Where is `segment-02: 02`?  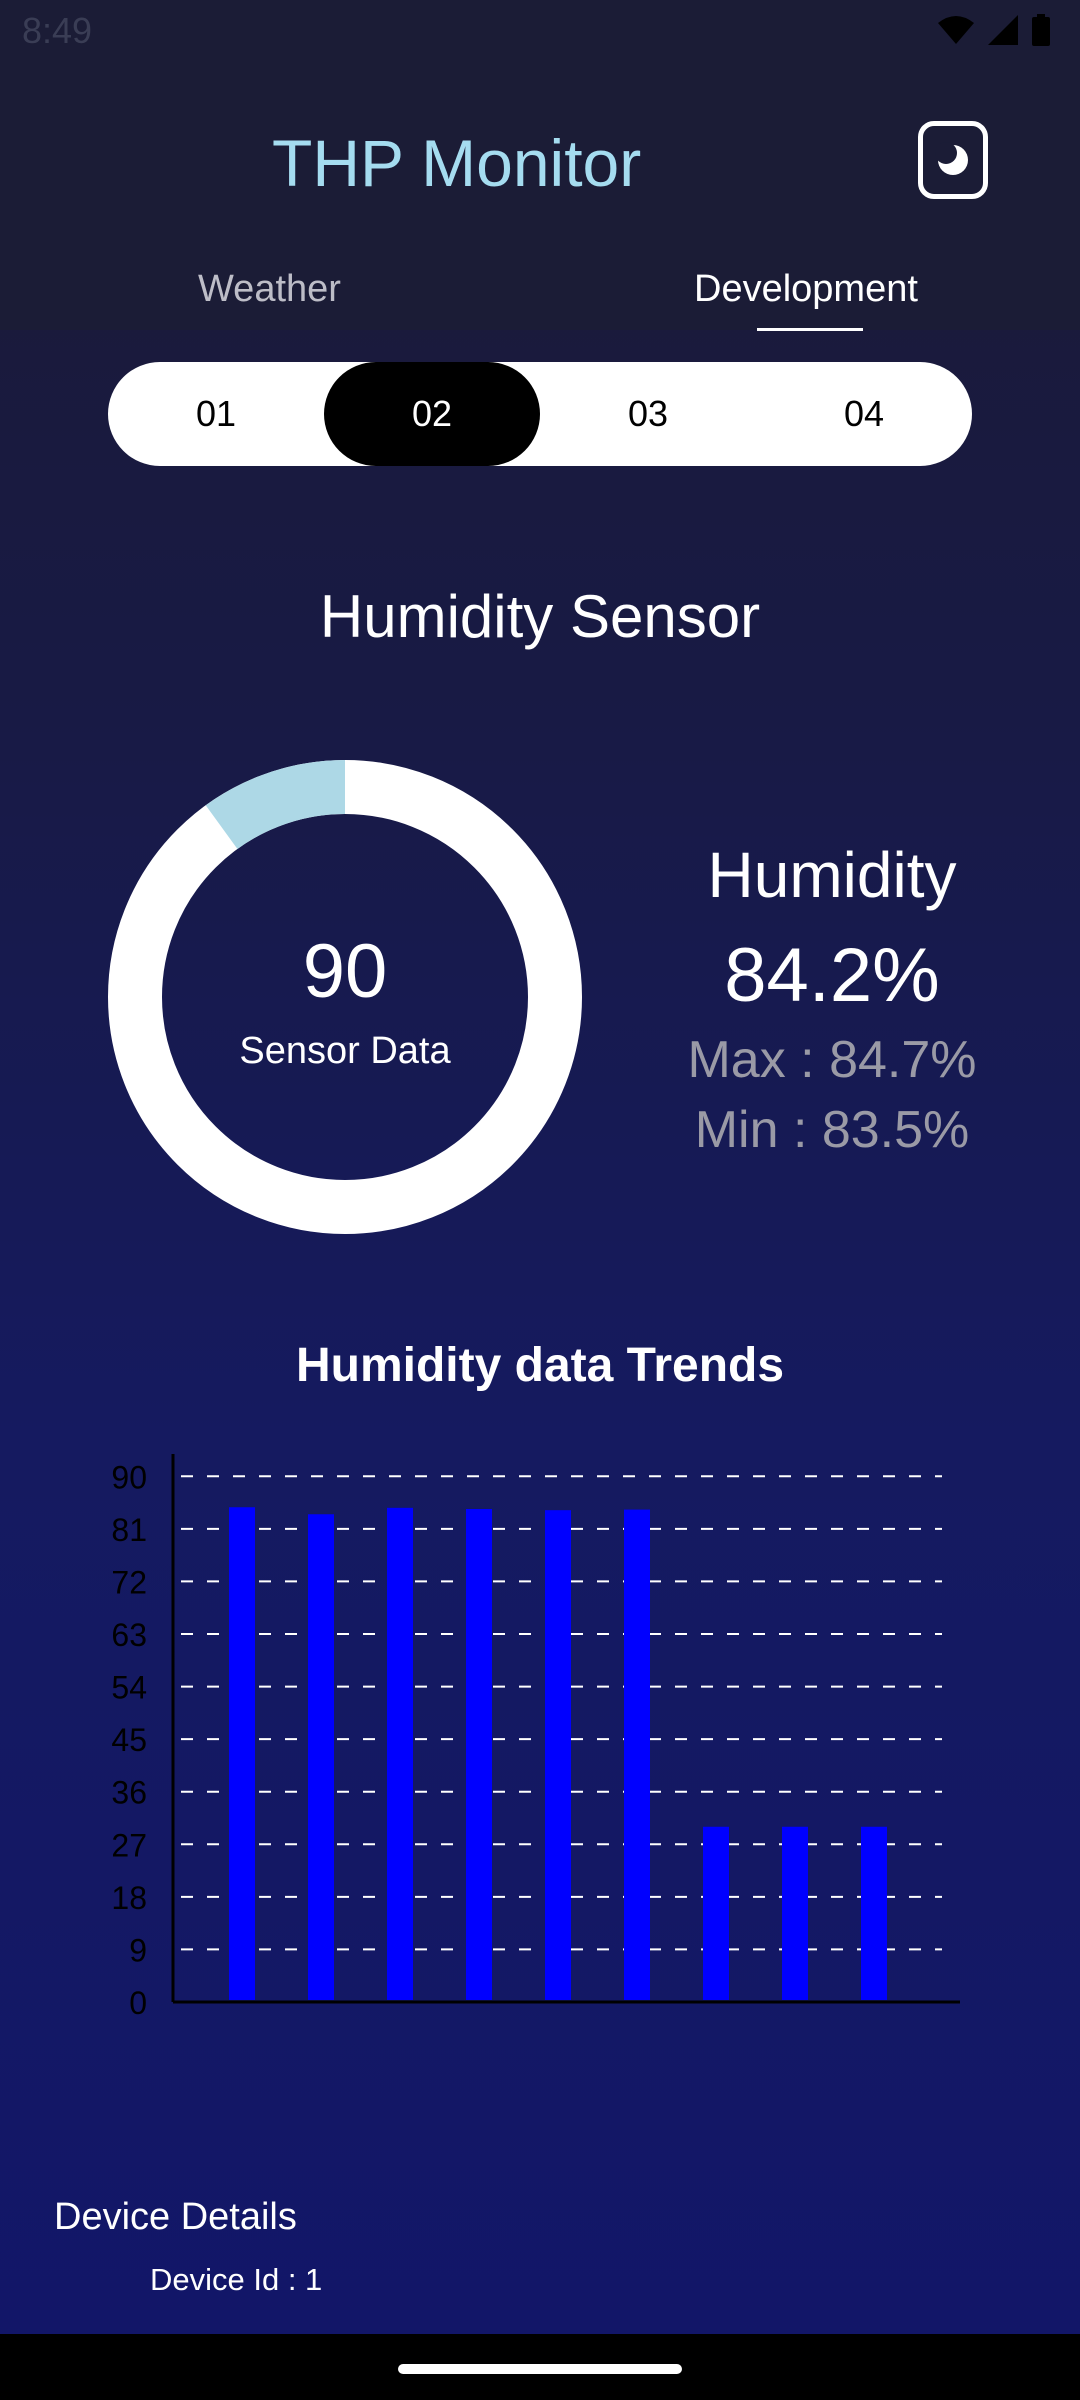 segment-02: 02 is located at coordinates (432, 414).